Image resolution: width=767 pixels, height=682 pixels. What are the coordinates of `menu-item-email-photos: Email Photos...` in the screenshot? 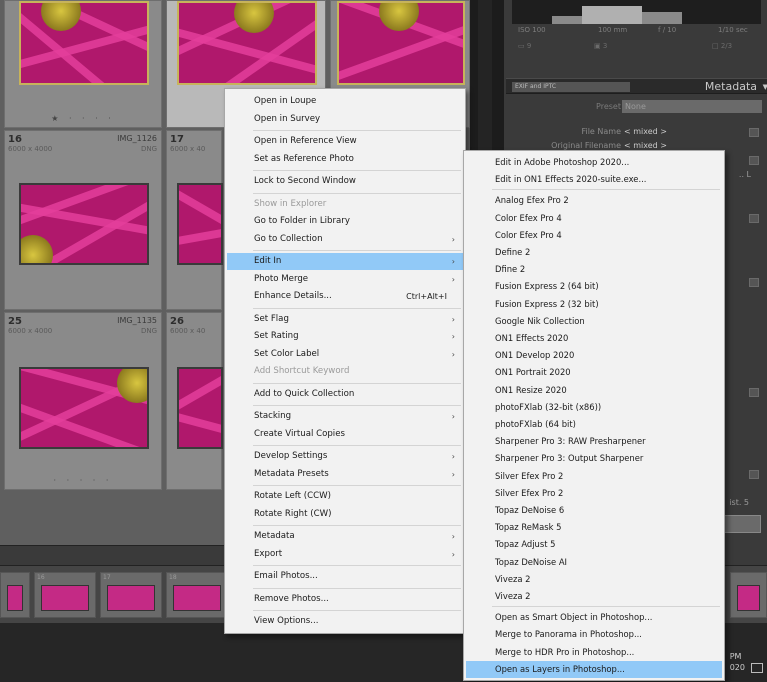 It's located at (345, 576).